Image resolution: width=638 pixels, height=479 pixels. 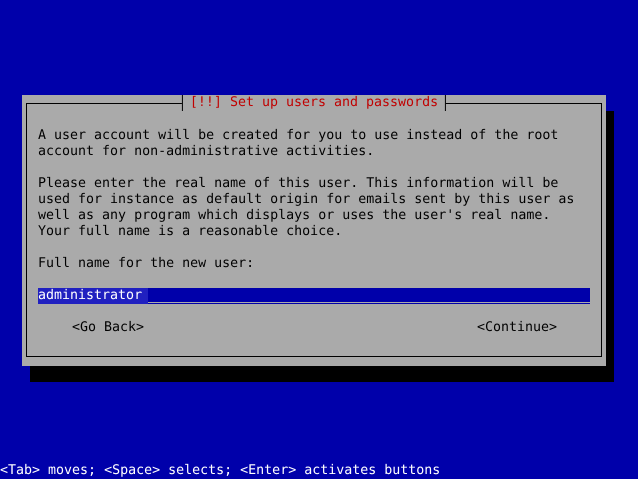 I want to click on field-label: Full name for the new user:, so click(x=147, y=264).